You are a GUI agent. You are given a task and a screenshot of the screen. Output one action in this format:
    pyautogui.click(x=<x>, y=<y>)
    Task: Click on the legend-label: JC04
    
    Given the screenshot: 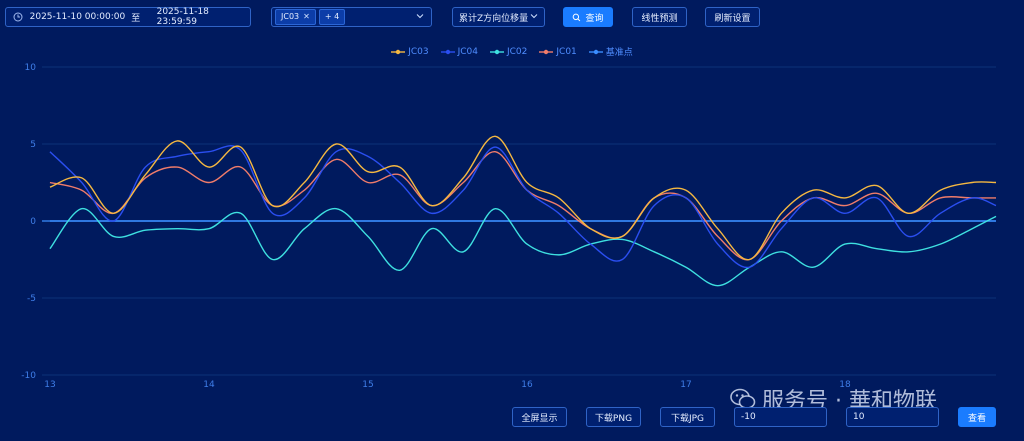 What is the action you would take?
    pyautogui.click(x=467, y=51)
    